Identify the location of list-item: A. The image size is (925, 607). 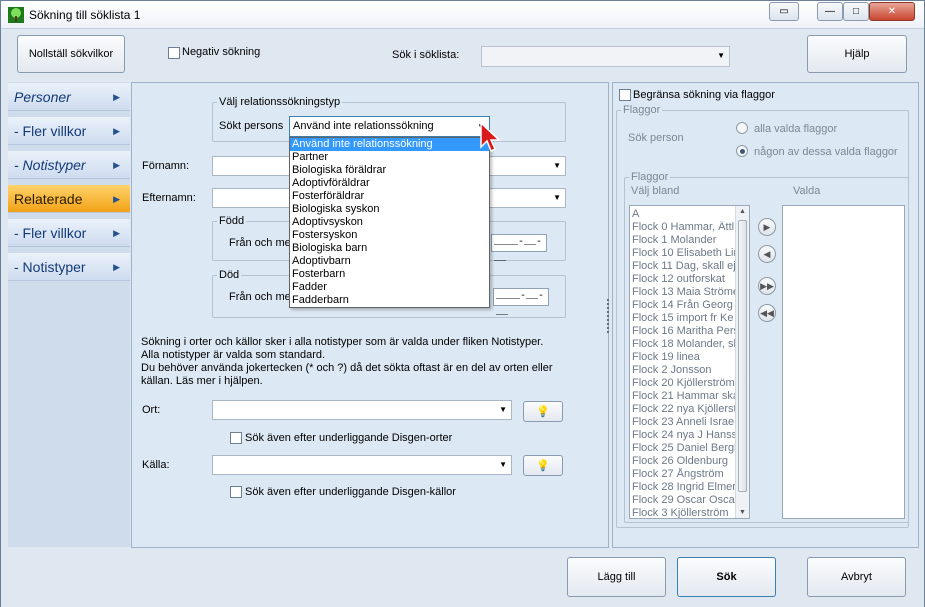
(689, 214).